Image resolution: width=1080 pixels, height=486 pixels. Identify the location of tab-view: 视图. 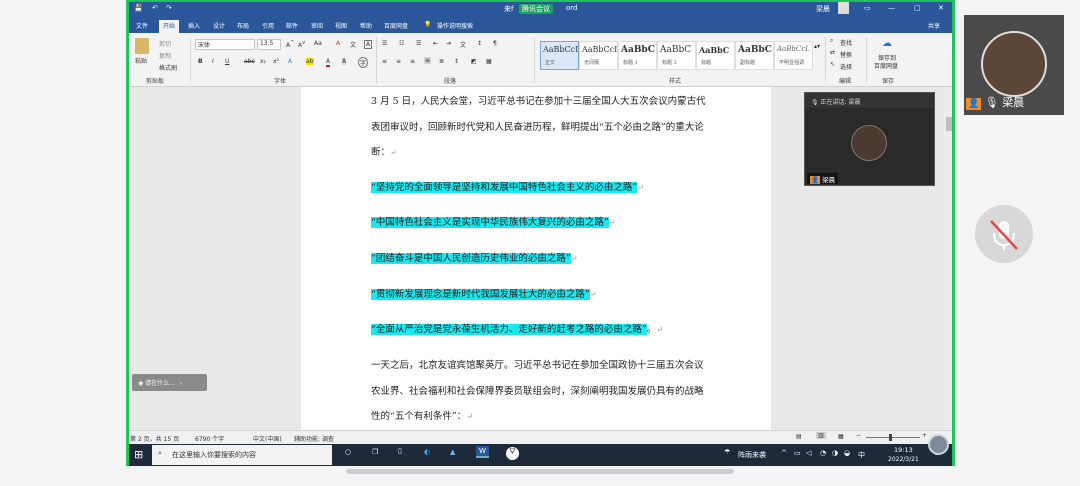
(341, 25).